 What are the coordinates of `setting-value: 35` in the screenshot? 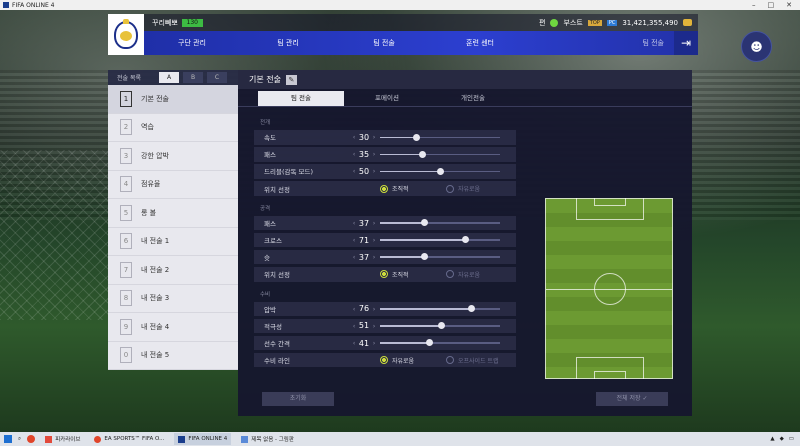 It's located at (364, 154).